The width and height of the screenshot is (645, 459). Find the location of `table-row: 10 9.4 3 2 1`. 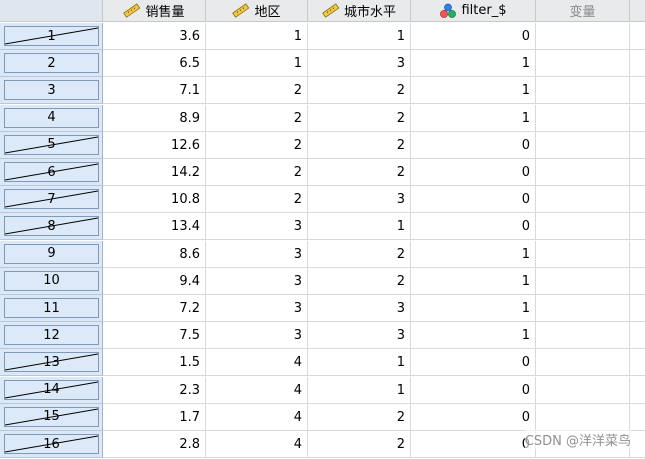

table-row: 10 9.4 3 2 1 is located at coordinates (322, 281).